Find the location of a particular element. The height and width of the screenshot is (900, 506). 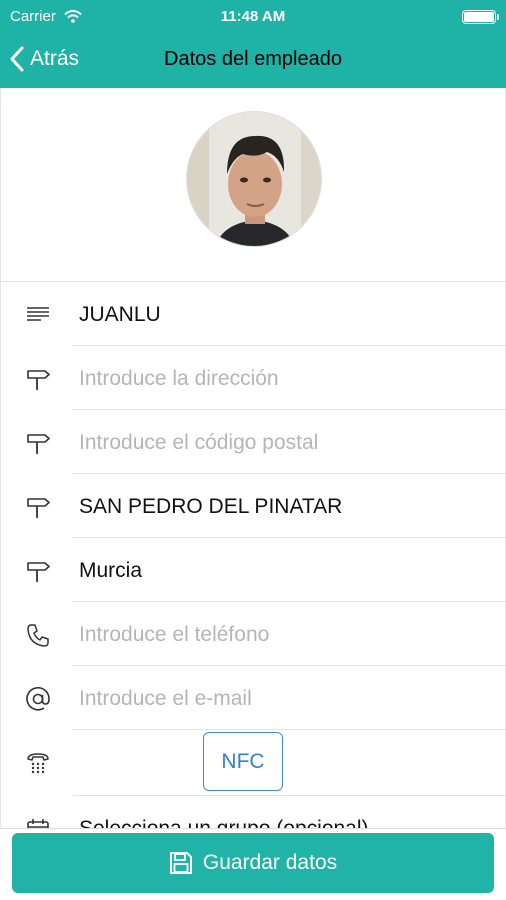

province-field: Murcia is located at coordinates (110, 571).